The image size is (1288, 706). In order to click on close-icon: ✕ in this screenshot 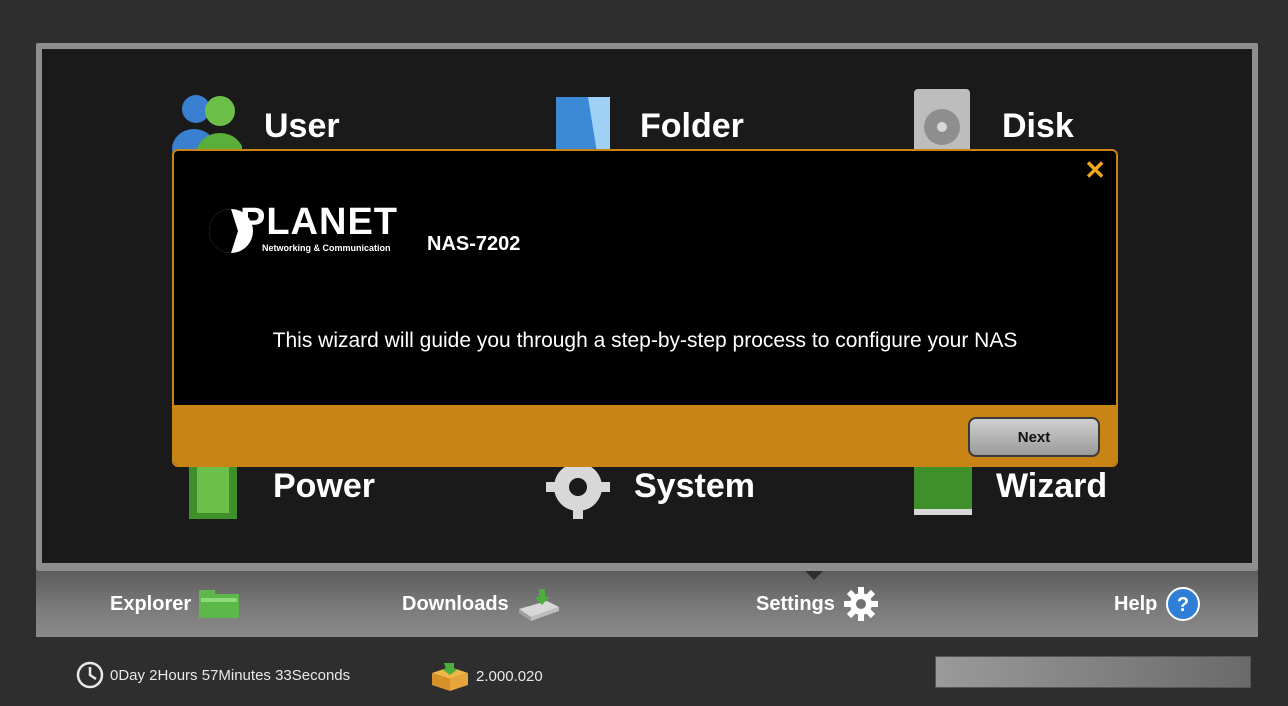, I will do `click(1095, 170)`.